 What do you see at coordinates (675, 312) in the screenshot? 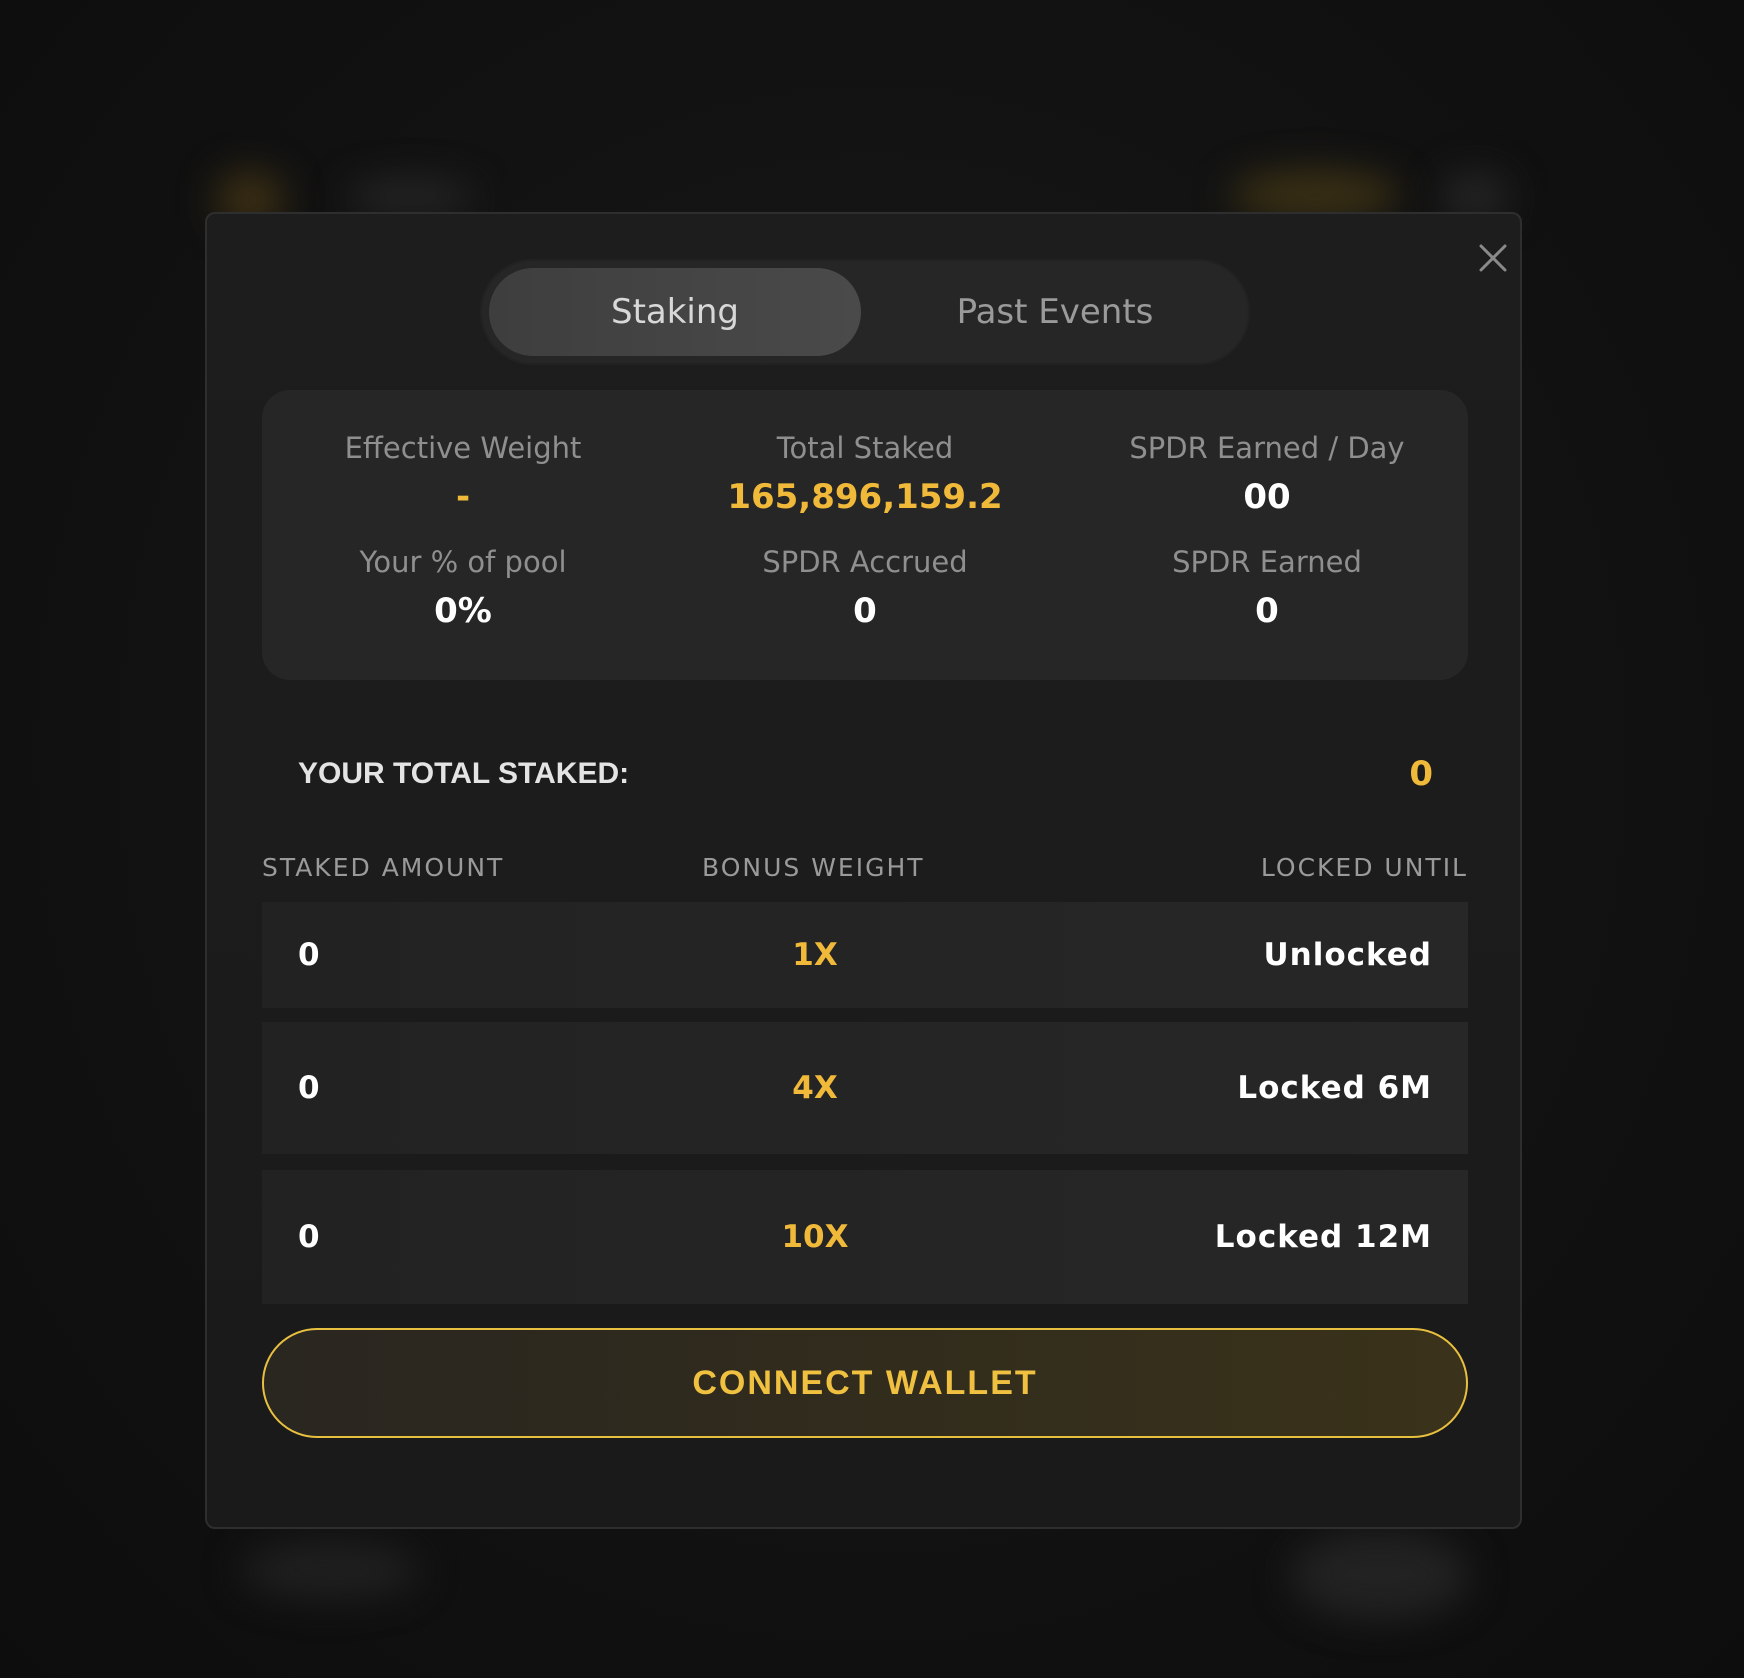
I see `tab-staking: Staking` at bounding box center [675, 312].